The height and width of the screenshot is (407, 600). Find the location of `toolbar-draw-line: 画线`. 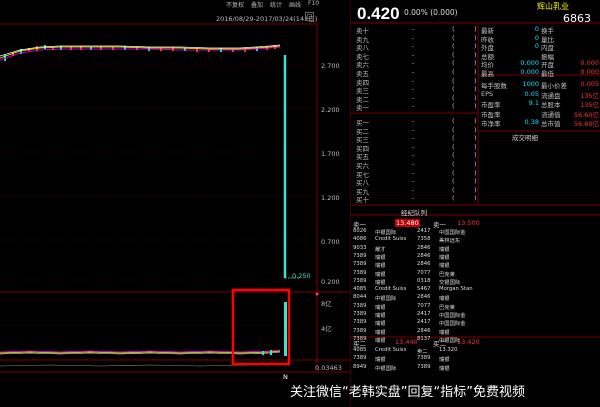

toolbar-draw-line: 画线 is located at coordinates (295, 4).